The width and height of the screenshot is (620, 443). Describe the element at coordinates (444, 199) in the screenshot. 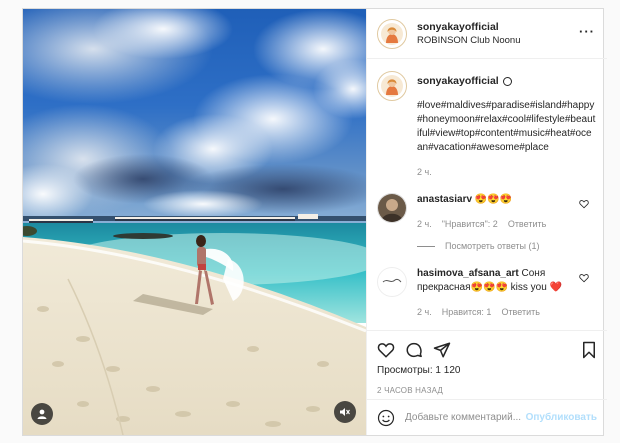

I see `comment-username: anastasiarv` at that location.